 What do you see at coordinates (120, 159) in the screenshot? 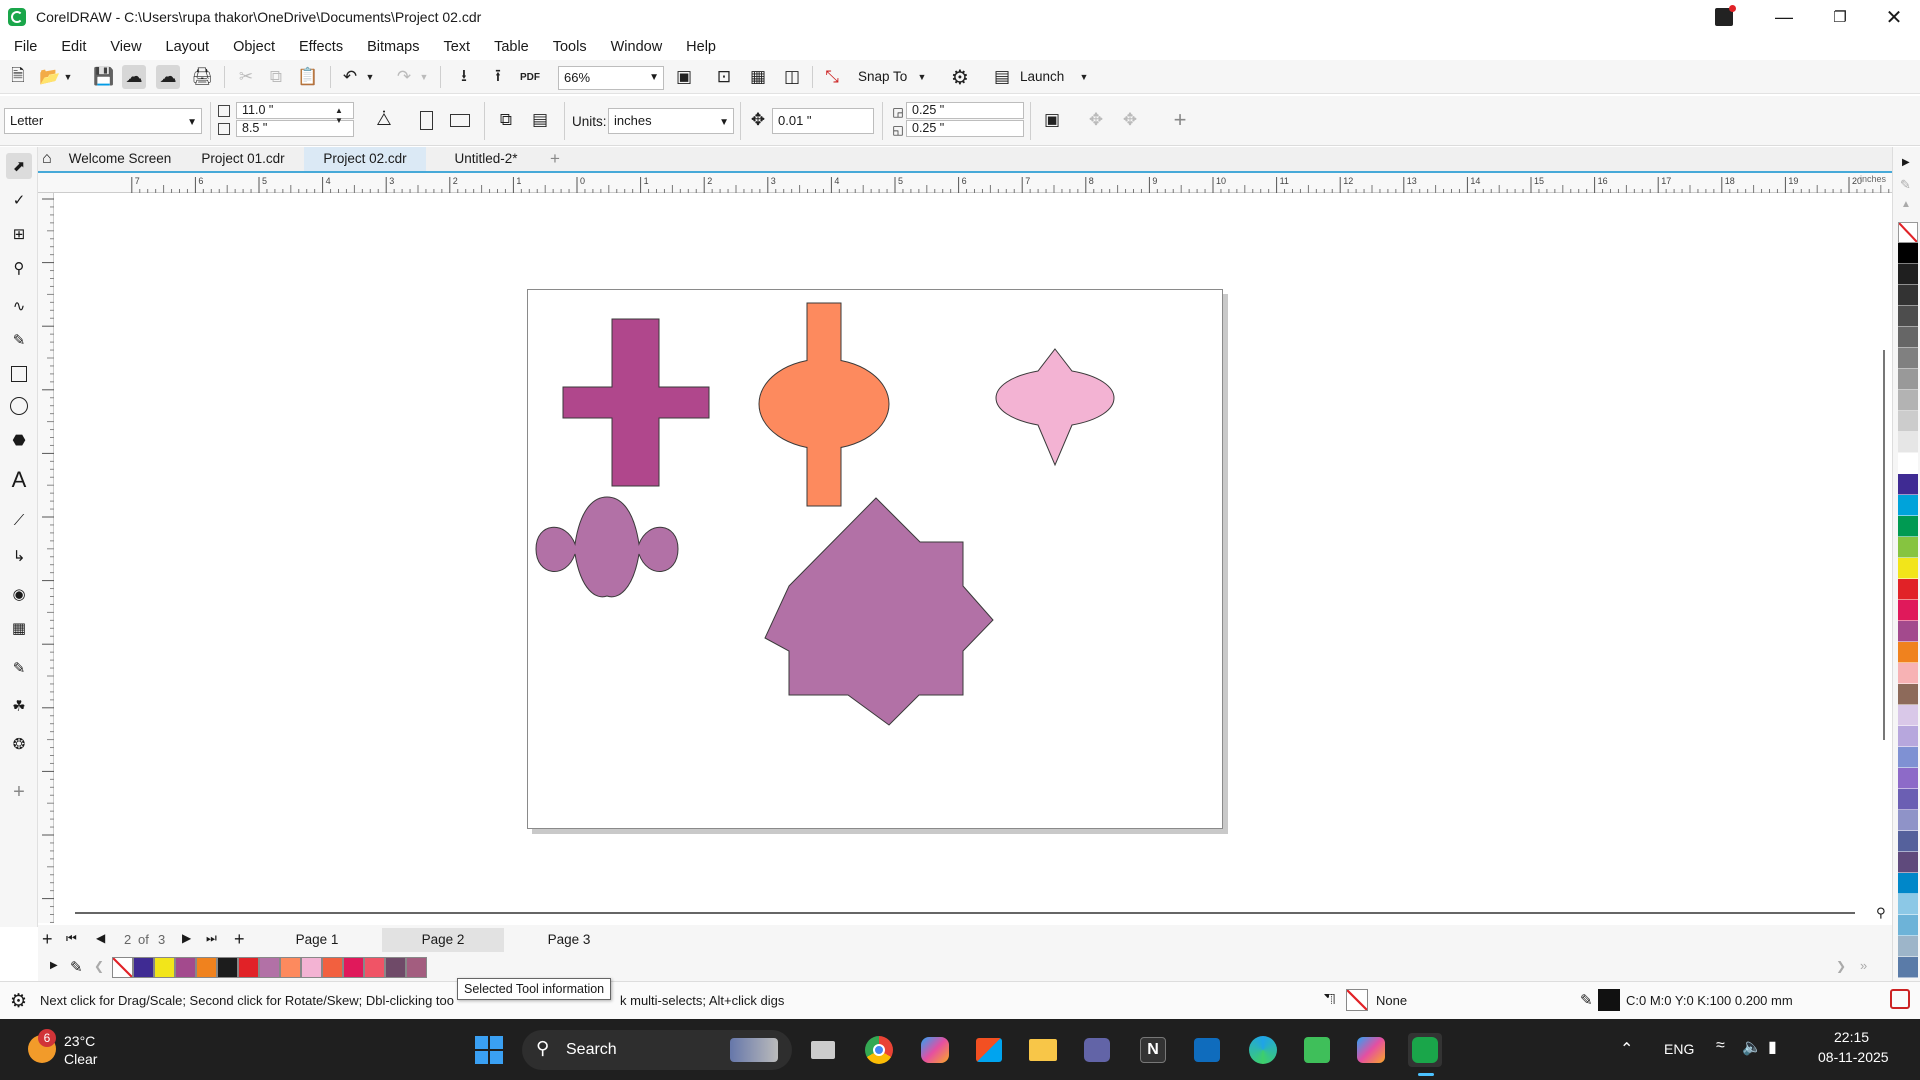
I see `tab-welcome-screen: Welcome Screen` at bounding box center [120, 159].